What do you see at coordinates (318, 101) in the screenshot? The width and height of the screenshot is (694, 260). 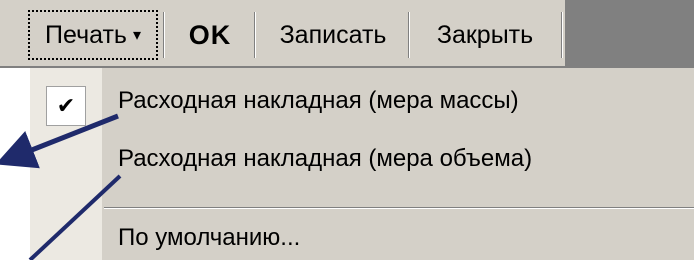 I see `menu-item-mass-invoice: Расходная накладная (мера массы)` at bounding box center [318, 101].